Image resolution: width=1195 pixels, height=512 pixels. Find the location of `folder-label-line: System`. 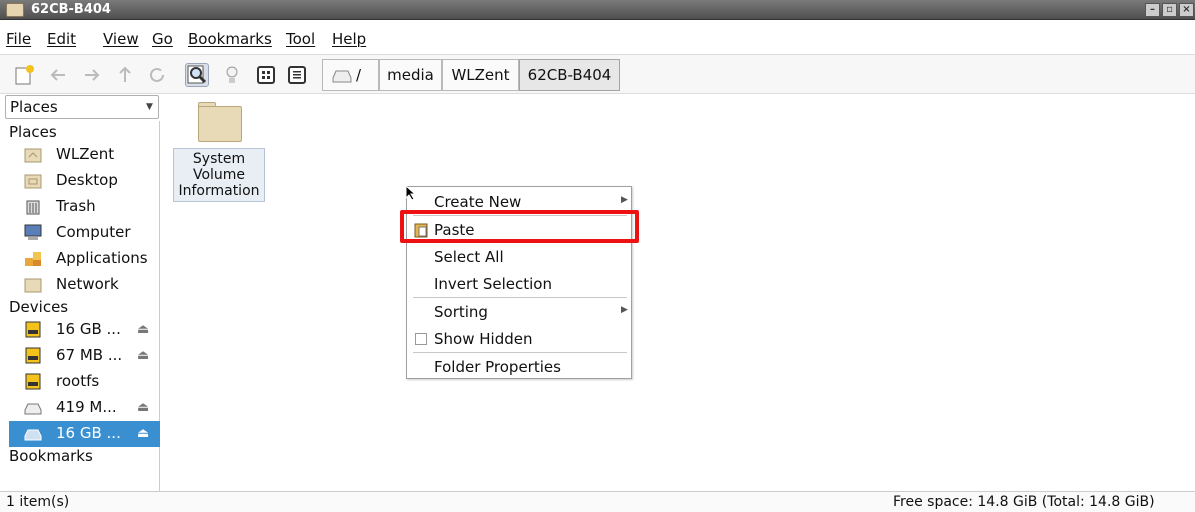

folder-label-line: System is located at coordinates (219, 159).